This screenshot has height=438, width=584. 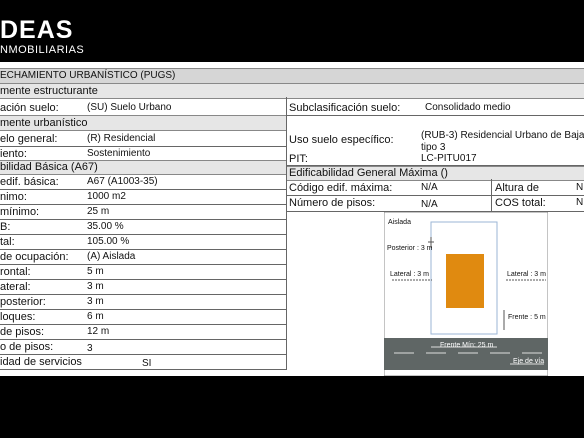 I want to click on cos-pb-label: B:, so click(x=5, y=227).